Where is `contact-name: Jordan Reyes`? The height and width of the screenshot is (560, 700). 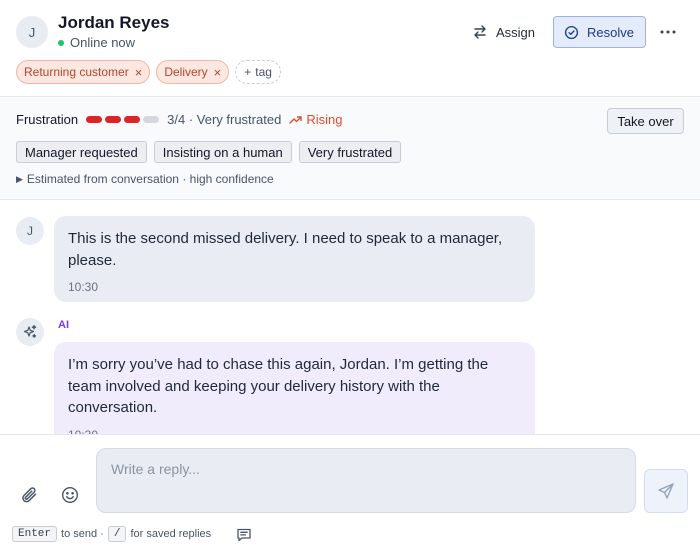
contact-name: Jordan Reyes is located at coordinates (114, 22).